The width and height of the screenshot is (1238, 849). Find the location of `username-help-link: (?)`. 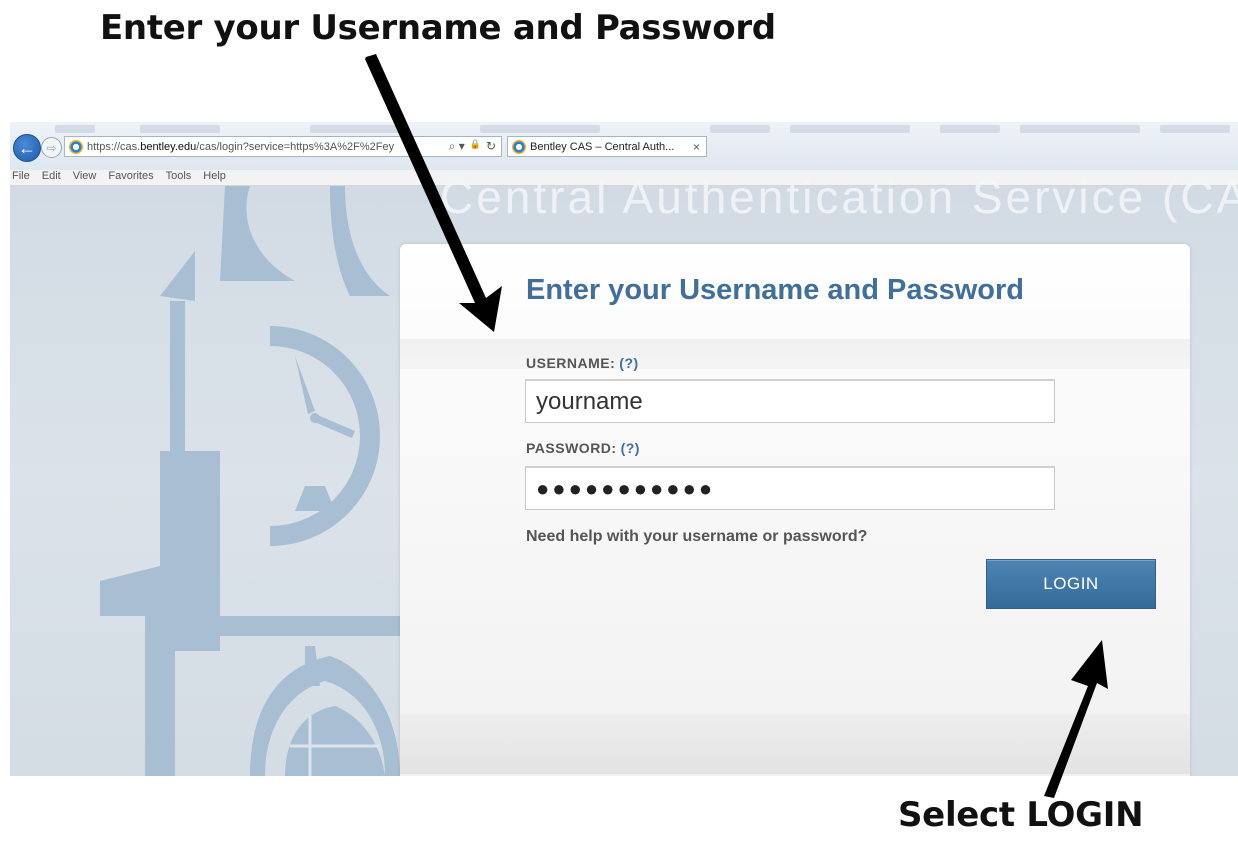

username-help-link: (?) is located at coordinates (628, 363).